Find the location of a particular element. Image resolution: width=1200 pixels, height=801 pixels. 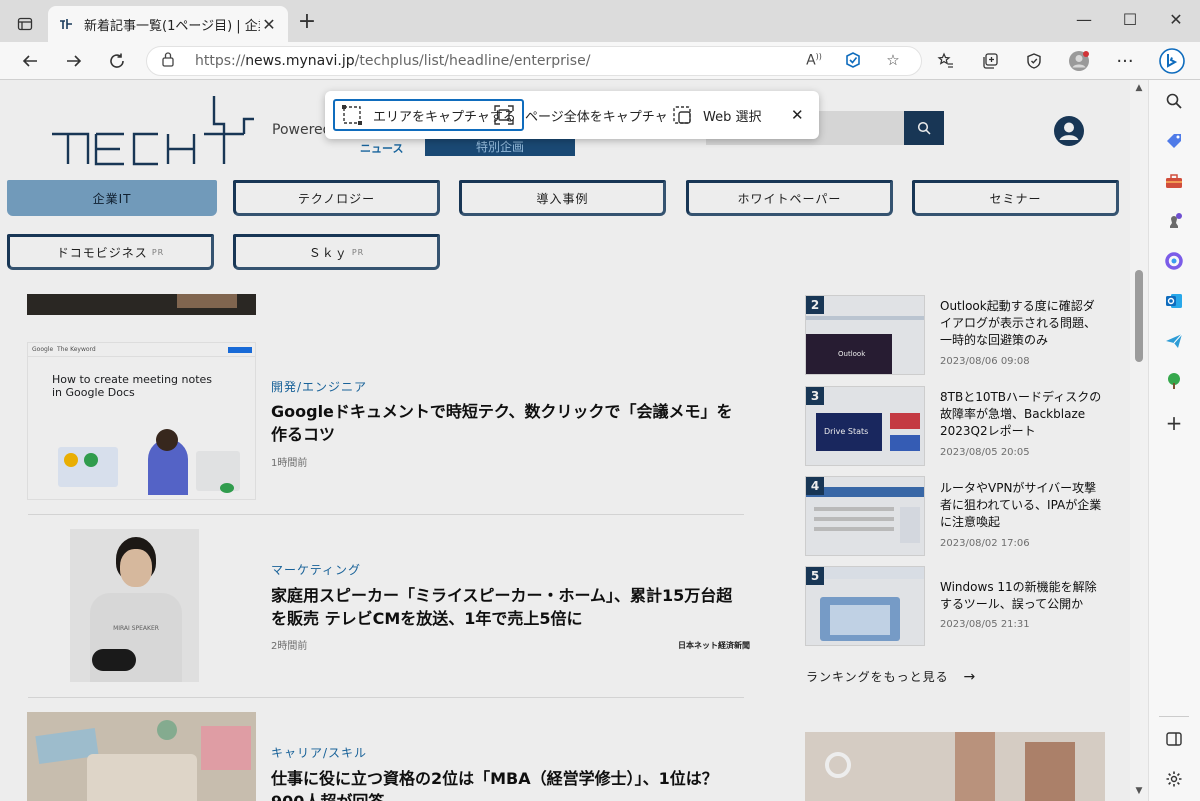

sidebar-settings-icon is located at coordinates (1174, 779).